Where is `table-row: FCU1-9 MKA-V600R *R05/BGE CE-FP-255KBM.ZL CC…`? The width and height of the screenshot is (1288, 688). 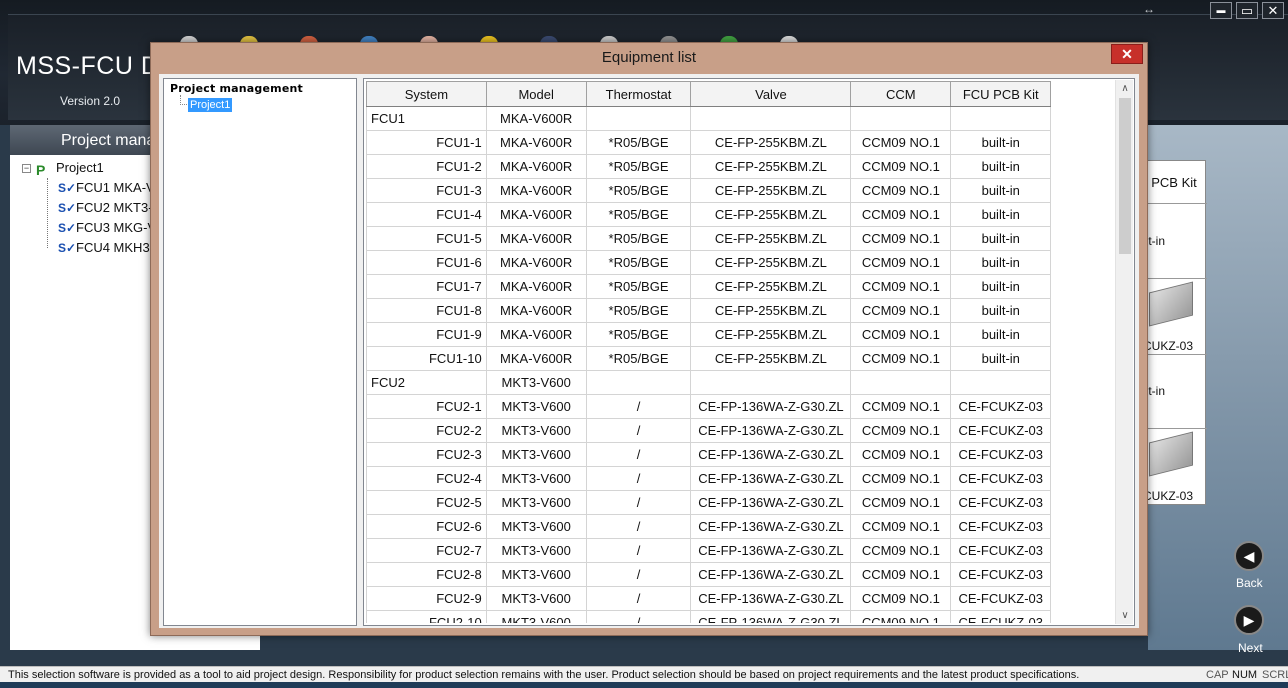 table-row: FCU1-9 MKA-V600R *R05/BGE CE-FP-255KBM.ZL CC… is located at coordinates (741, 334).